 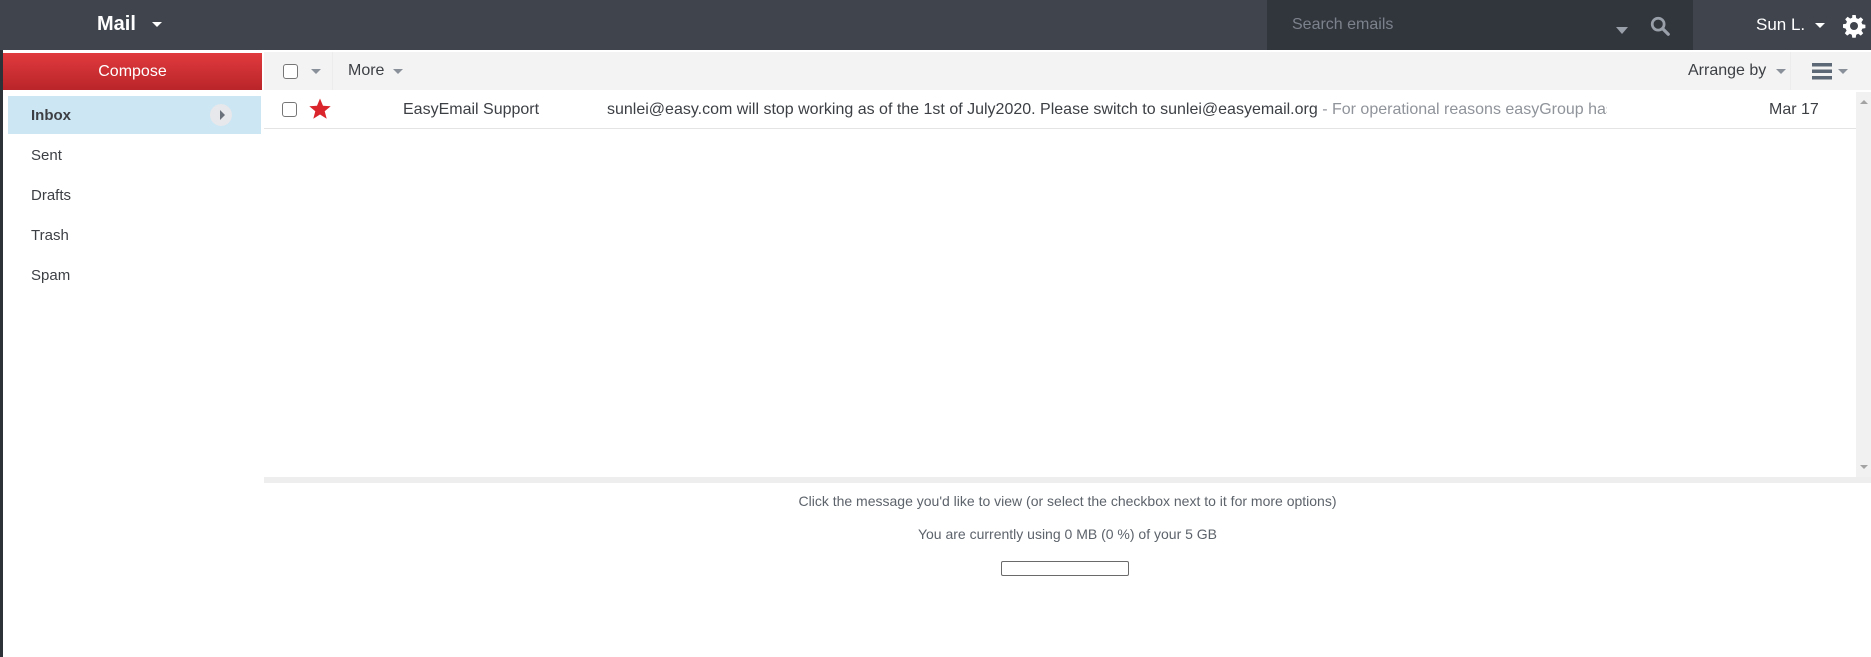 I want to click on message-toolbar: More Arrange by, so click(x=1067, y=71).